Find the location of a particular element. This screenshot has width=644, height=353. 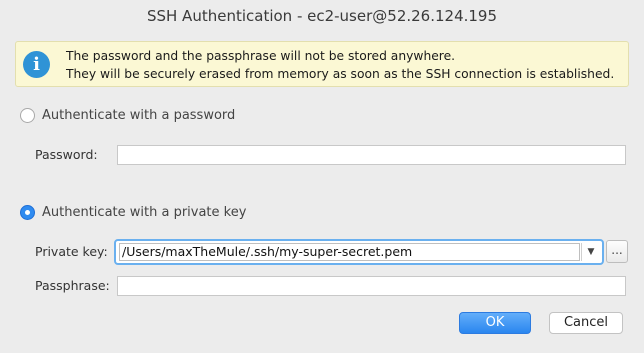

info-icon: i is located at coordinates (36, 64).